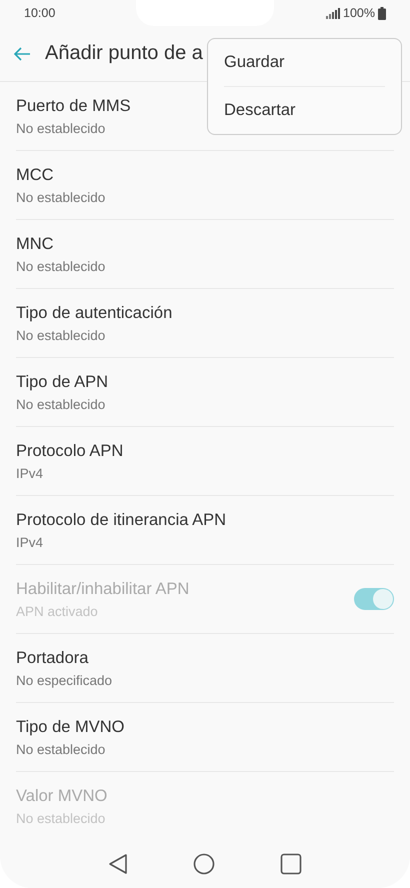 The width and height of the screenshot is (410, 888). What do you see at coordinates (70, 727) in the screenshot?
I see `setting-title: Tipo de MVNO` at bounding box center [70, 727].